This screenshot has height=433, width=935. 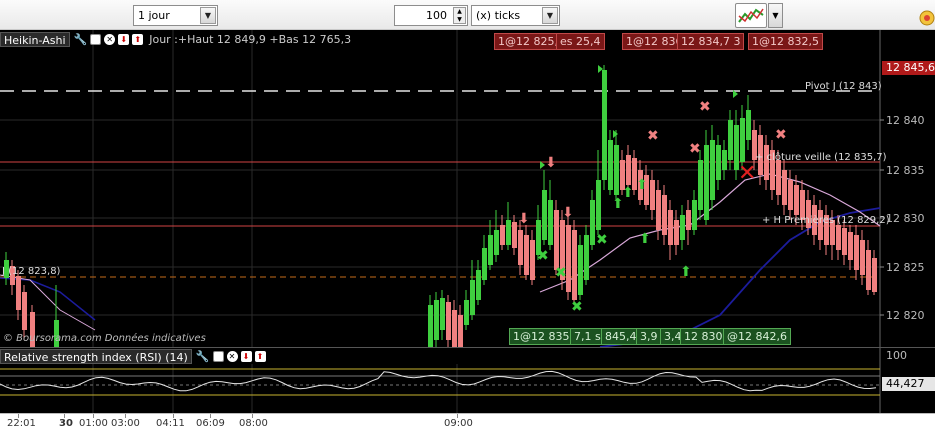 What do you see at coordinates (580, 41) in the screenshot?
I see `trade-box: es 25,4` at bounding box center [580, 41].